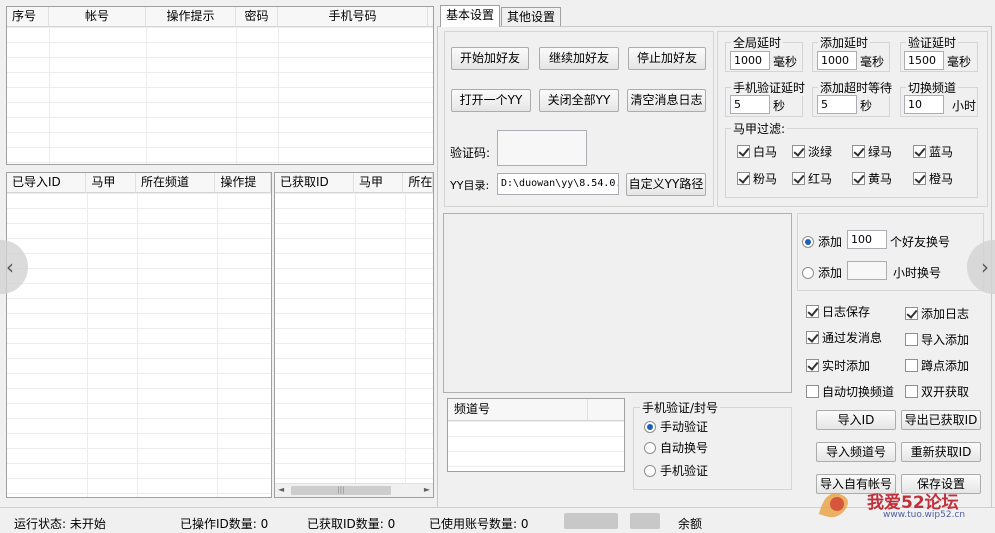 The width and height of the screenshot is (995, 533). I want to click on filter-pink-checkbox: 粉马, so click(757, 178).